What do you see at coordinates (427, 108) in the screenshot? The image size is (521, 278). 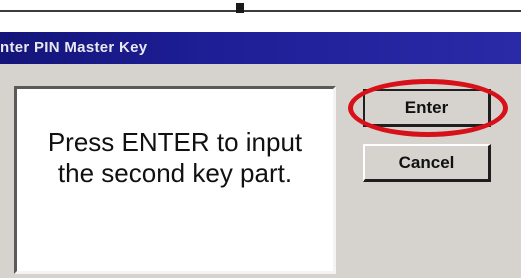 I see `enter-button: Enter` at bounding box center [427, 108].